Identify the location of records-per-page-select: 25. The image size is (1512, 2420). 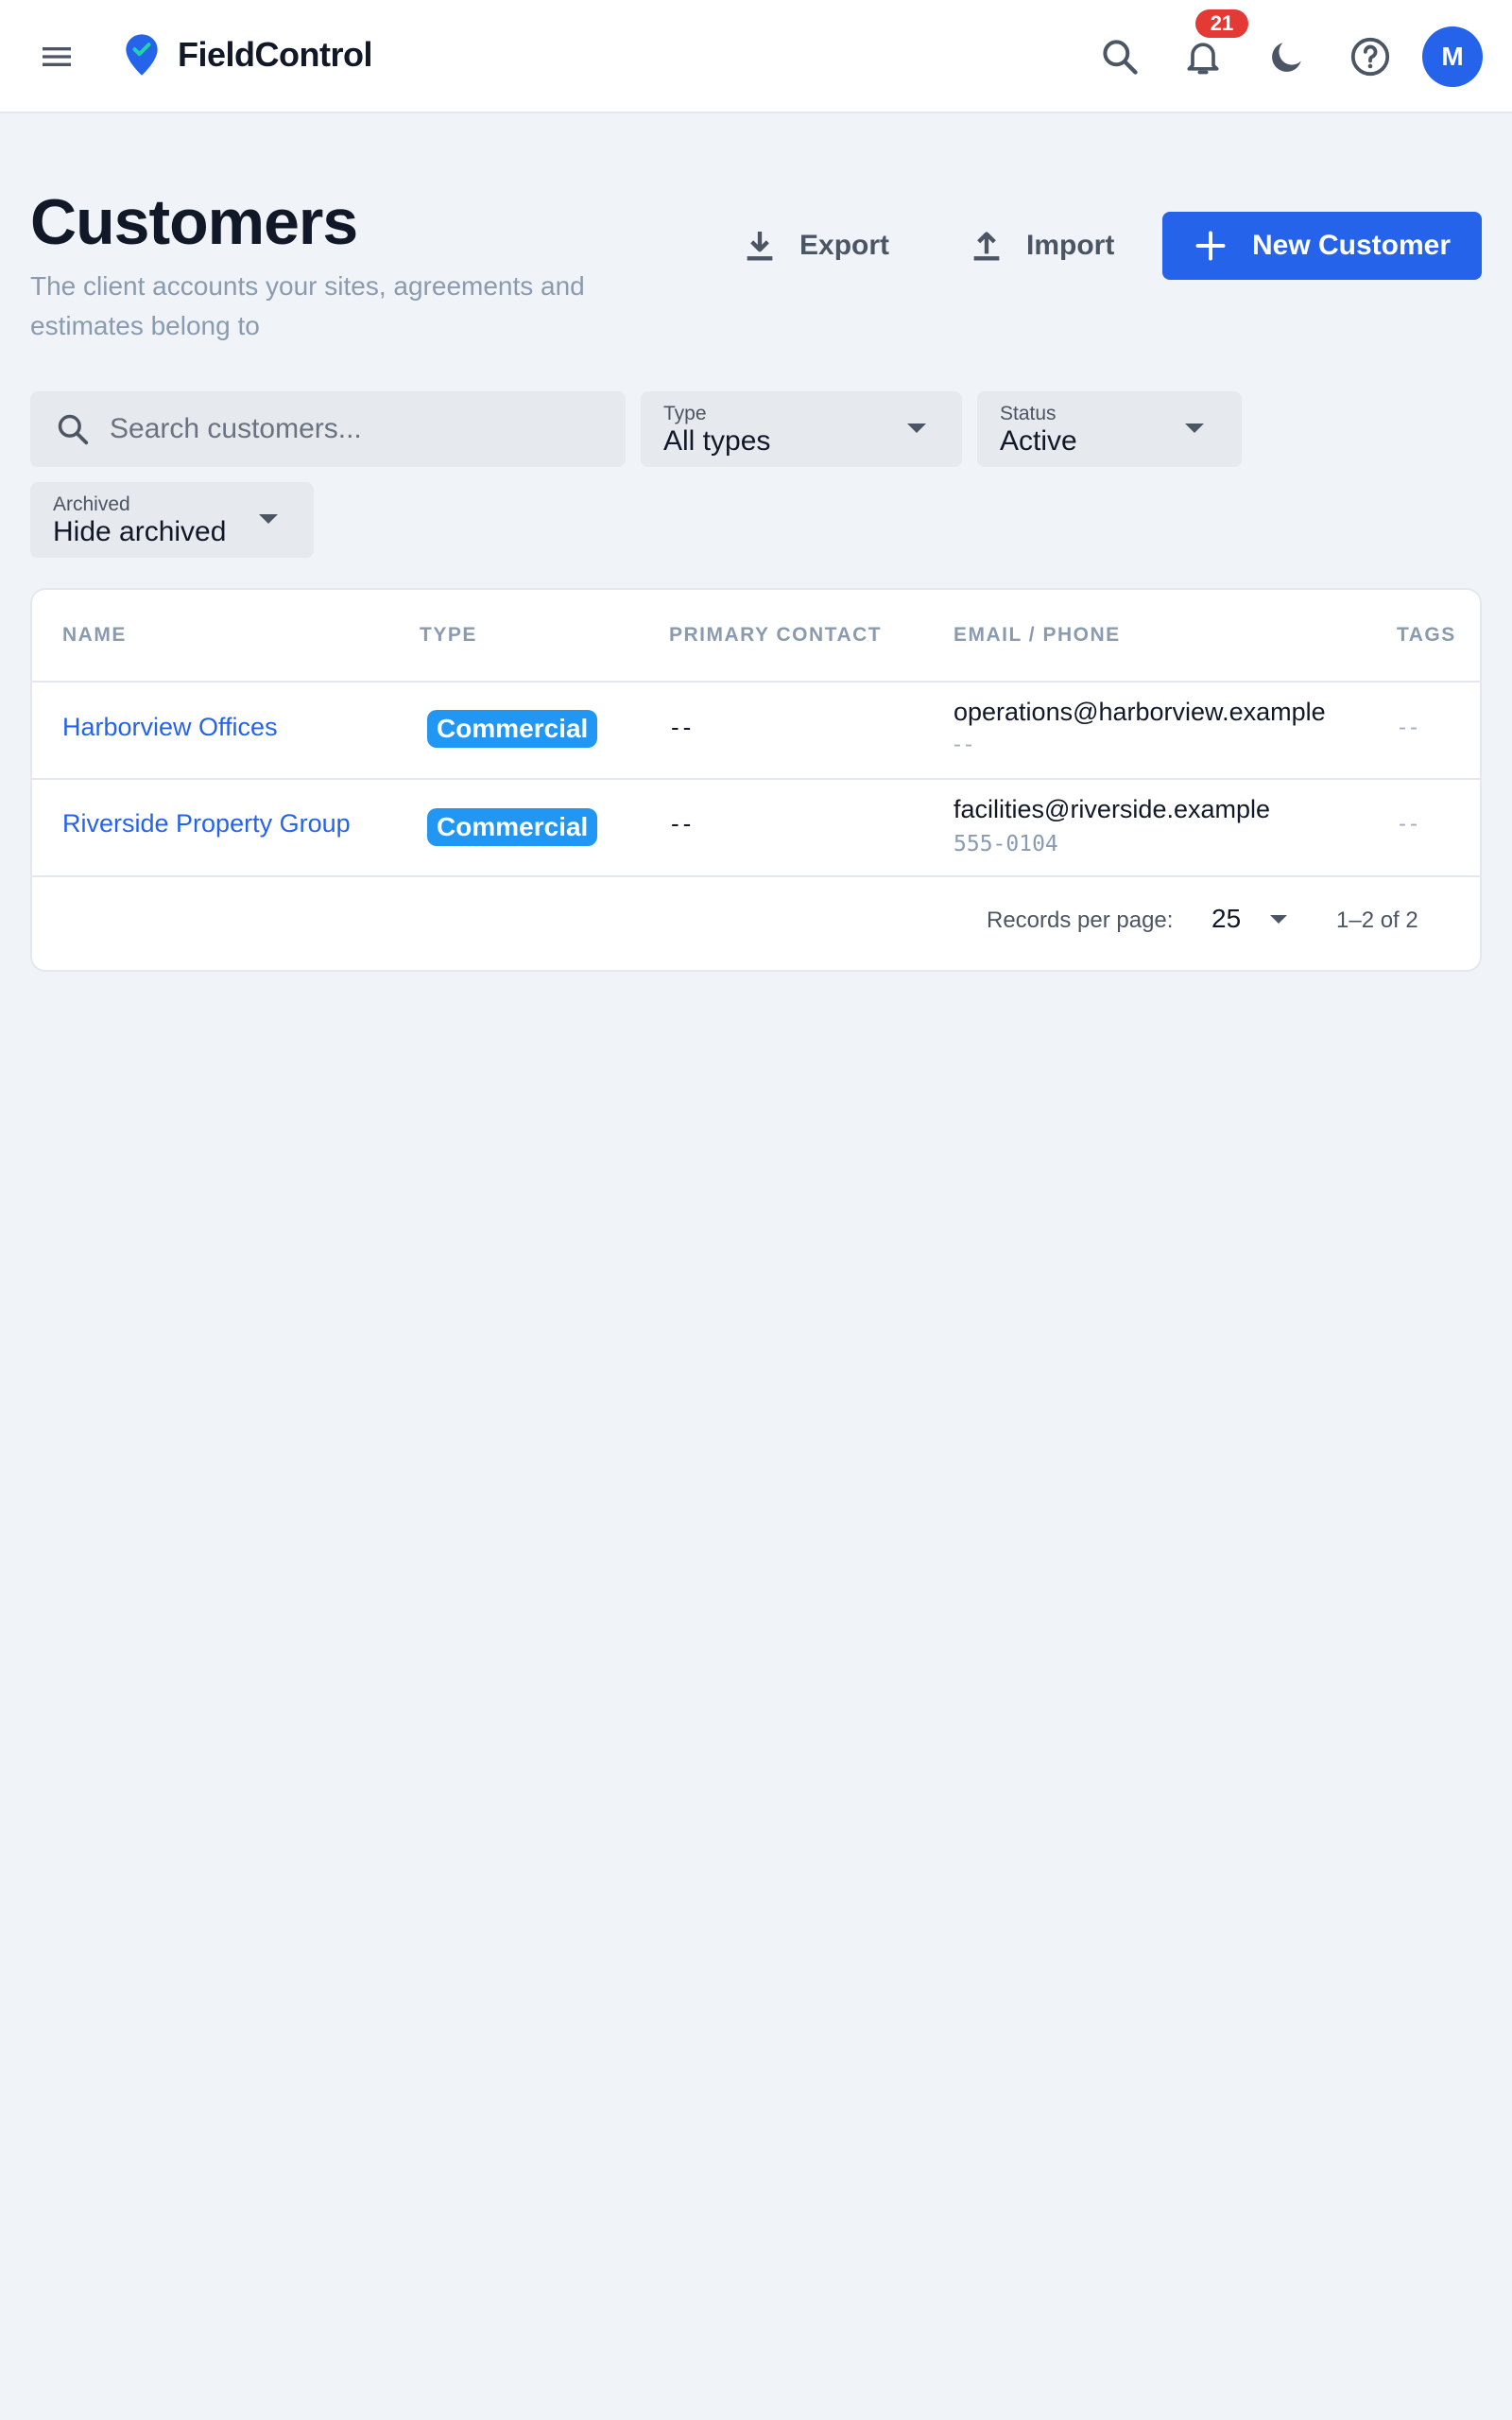
(1263, 918).